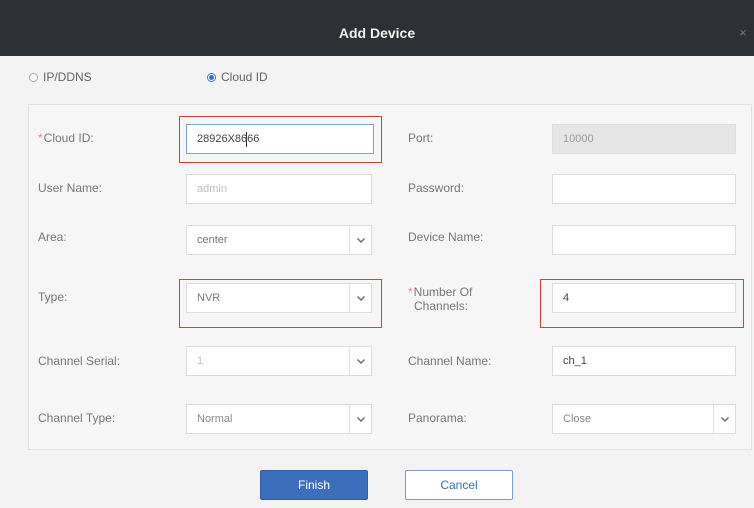 Image resolution: width=754 pixels, height=508 pixels. Describe the element at coordinates (52, 237) in the screenshot. I see `area-label: Area:` at that location.